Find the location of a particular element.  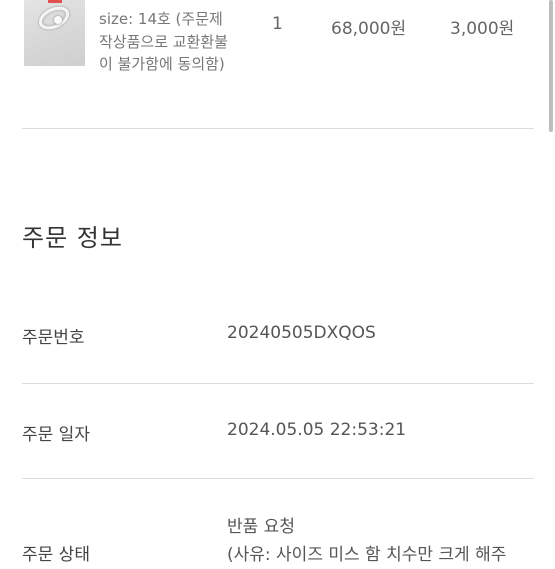

product-quantity: 1 is located at coordinates (277, 24).